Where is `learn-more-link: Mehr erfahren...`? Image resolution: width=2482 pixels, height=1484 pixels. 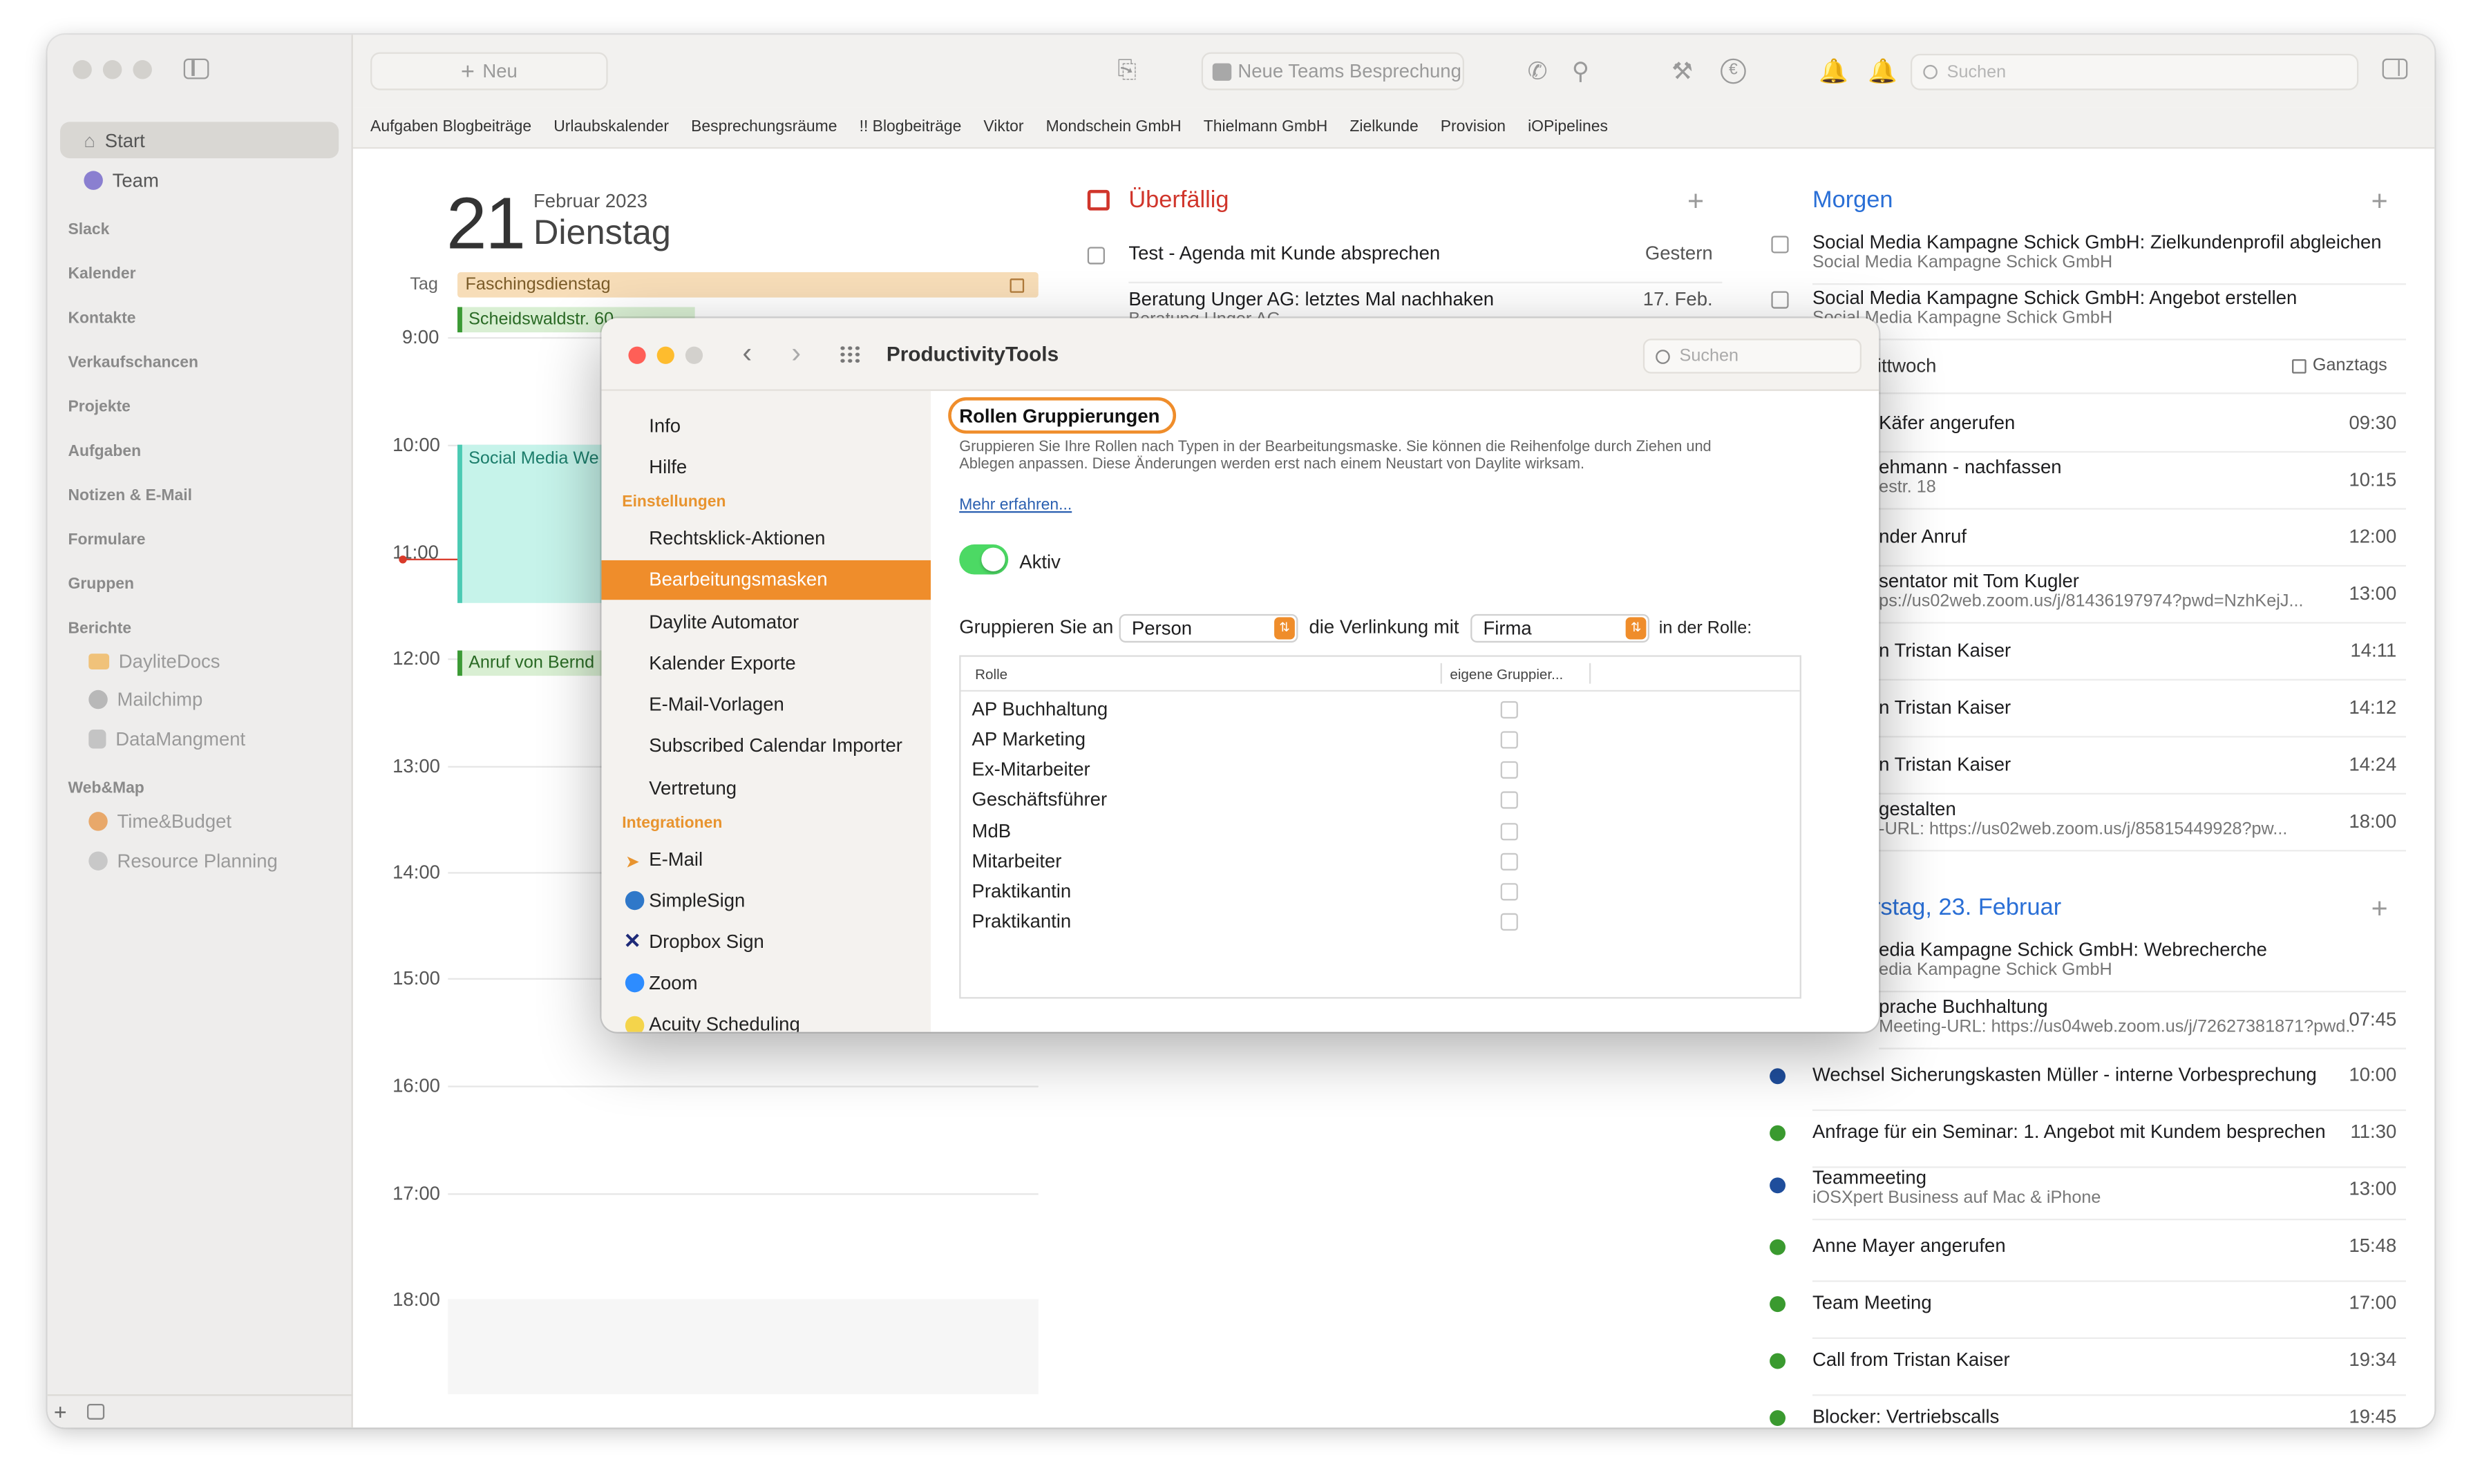 learn-more-link: Mehr erfahren... is located at coordinates (1016, 505).